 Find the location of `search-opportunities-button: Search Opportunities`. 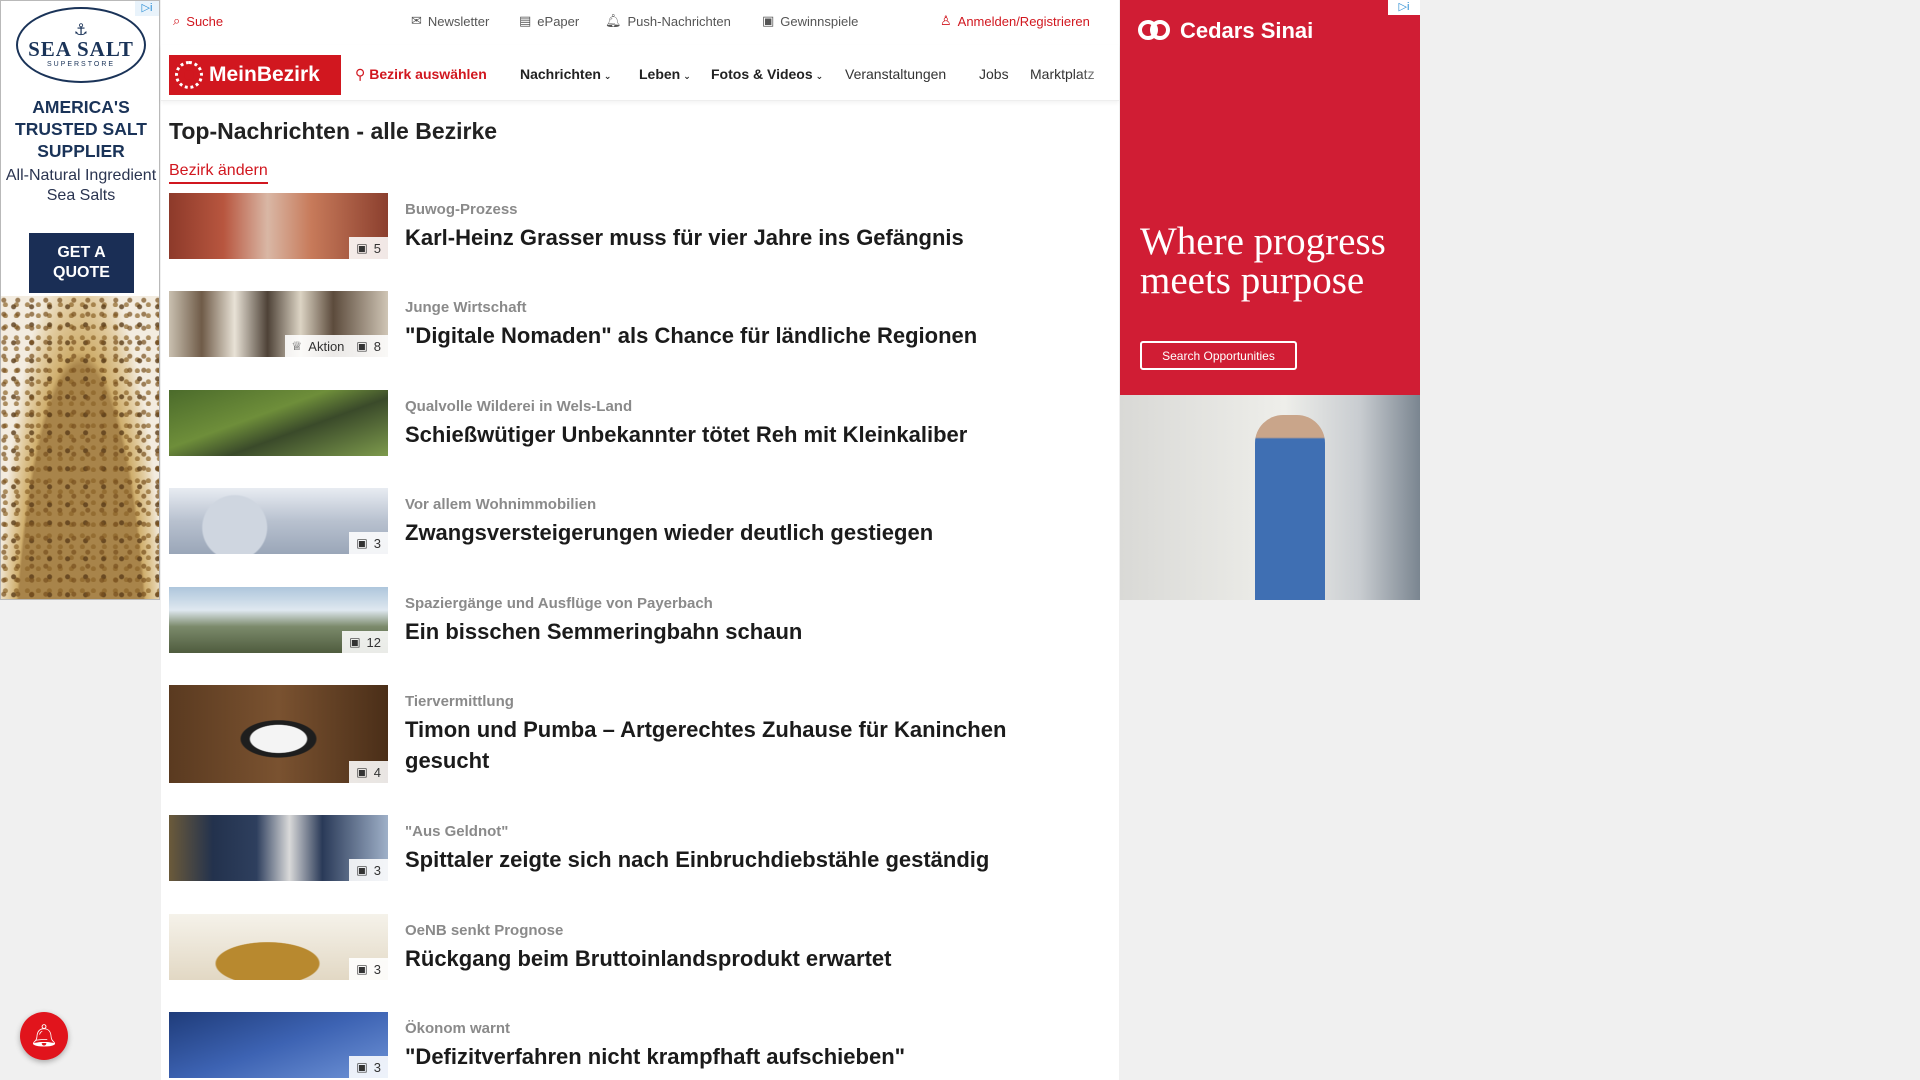

search-opportunities-button: Search Opportunities is located at coordinates (1218, 355).